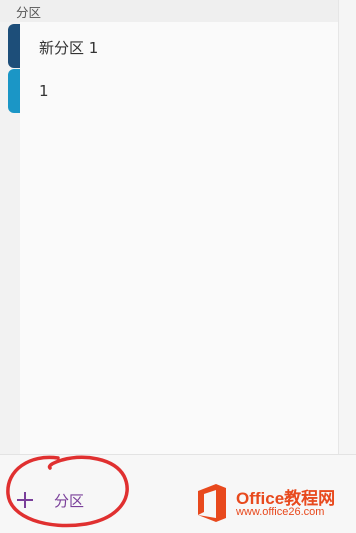  I want to click on section-item-label: 新分区 1, so click(69, 48).